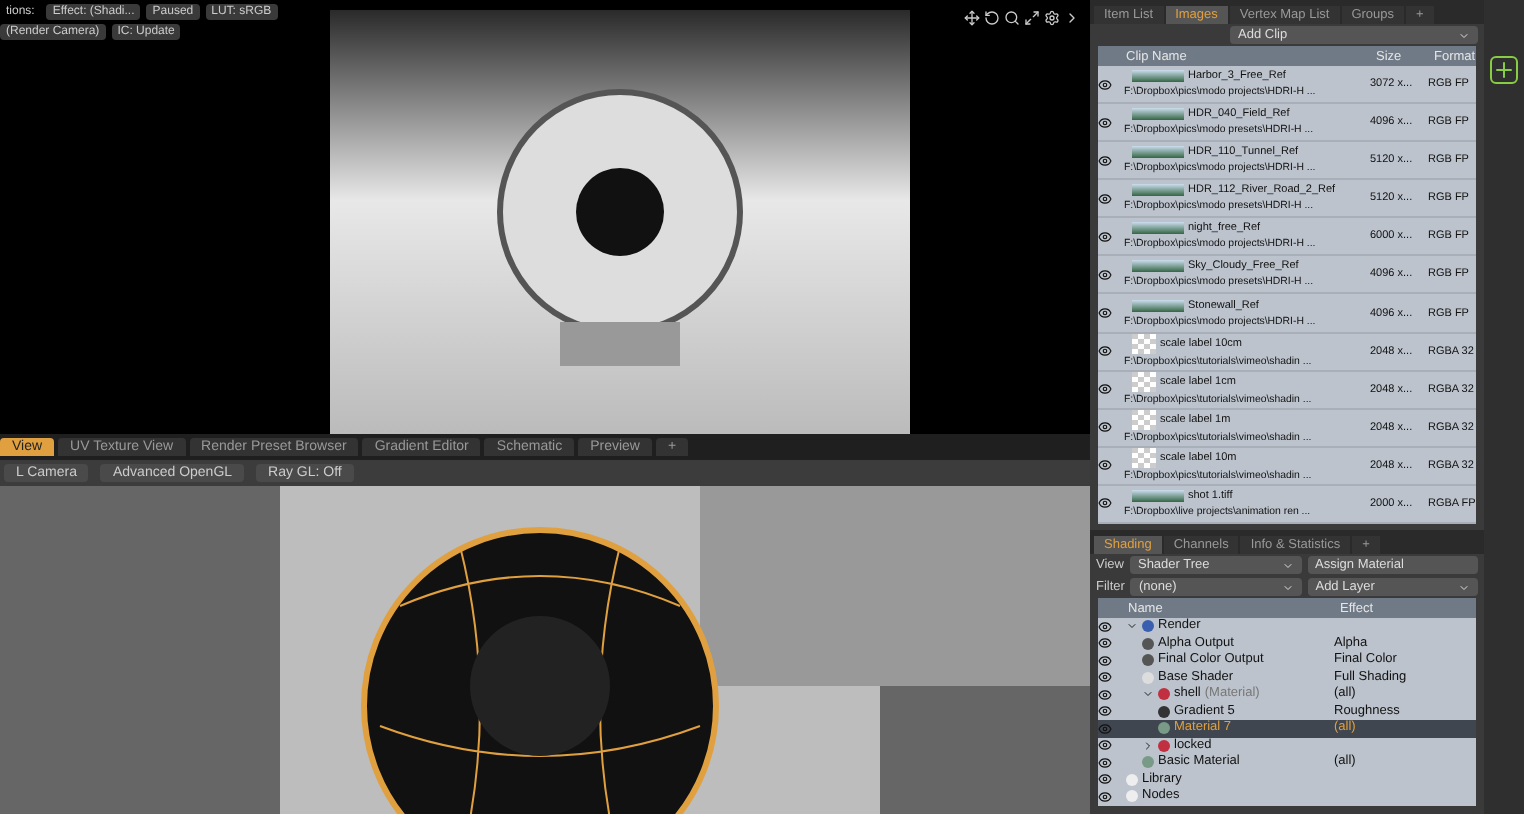 The image size is (1524, 814). I want to click on shader-layer-icon, so click(1148, 677).